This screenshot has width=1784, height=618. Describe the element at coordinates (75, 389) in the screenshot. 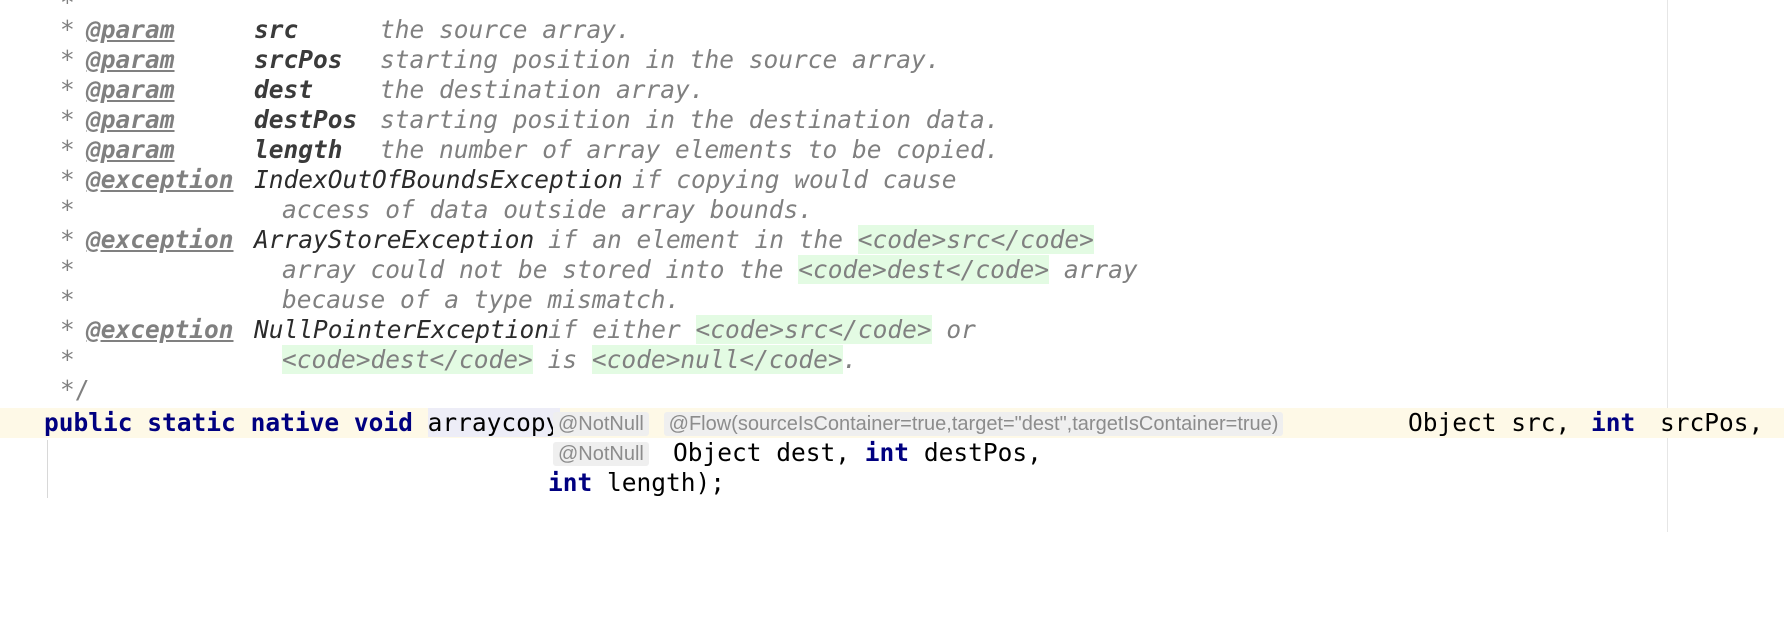

I see `doc-close: */` at that location.